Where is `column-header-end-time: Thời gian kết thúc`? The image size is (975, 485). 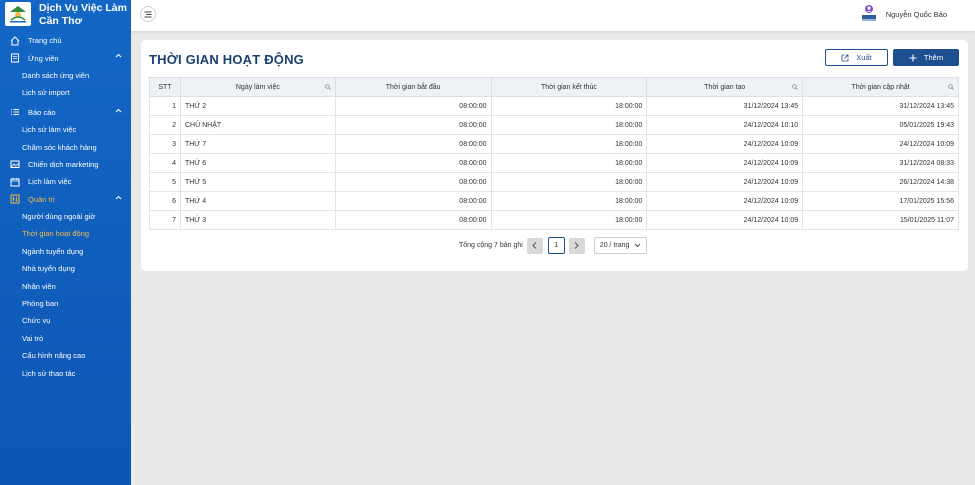 column-header-end-time: Thời gian kết thúc is located at coordinates (569, 87).